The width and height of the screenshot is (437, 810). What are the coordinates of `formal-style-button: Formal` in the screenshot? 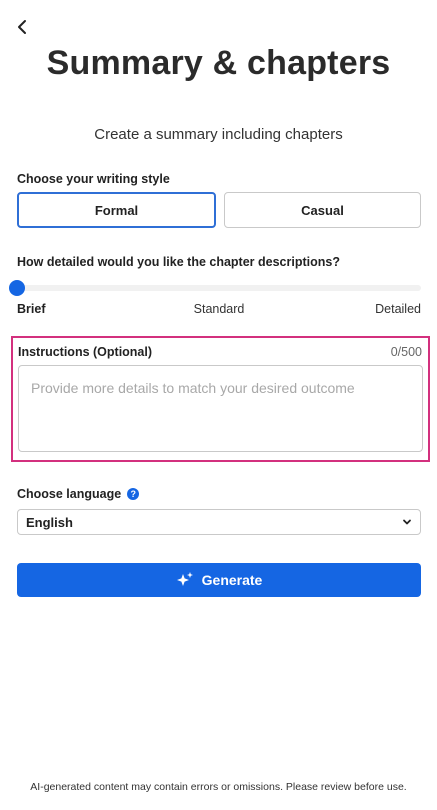 It's located at (116, 210).